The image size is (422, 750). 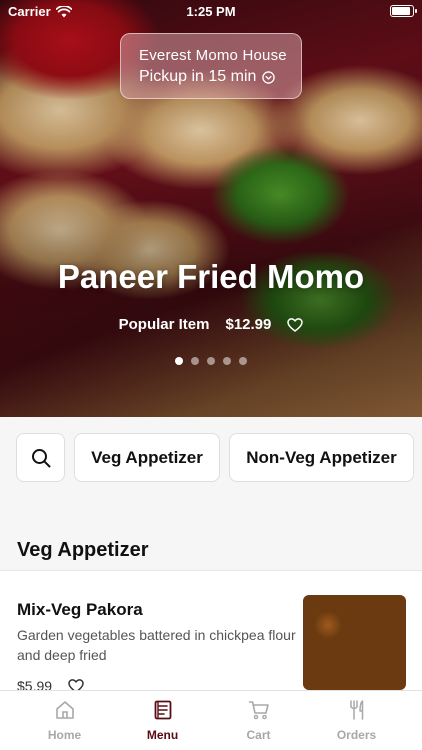 What do you see at coordinates (162, 735) in the screenshot?
I see `tab-menu-label: Menu` at bounding box center [162, 735].